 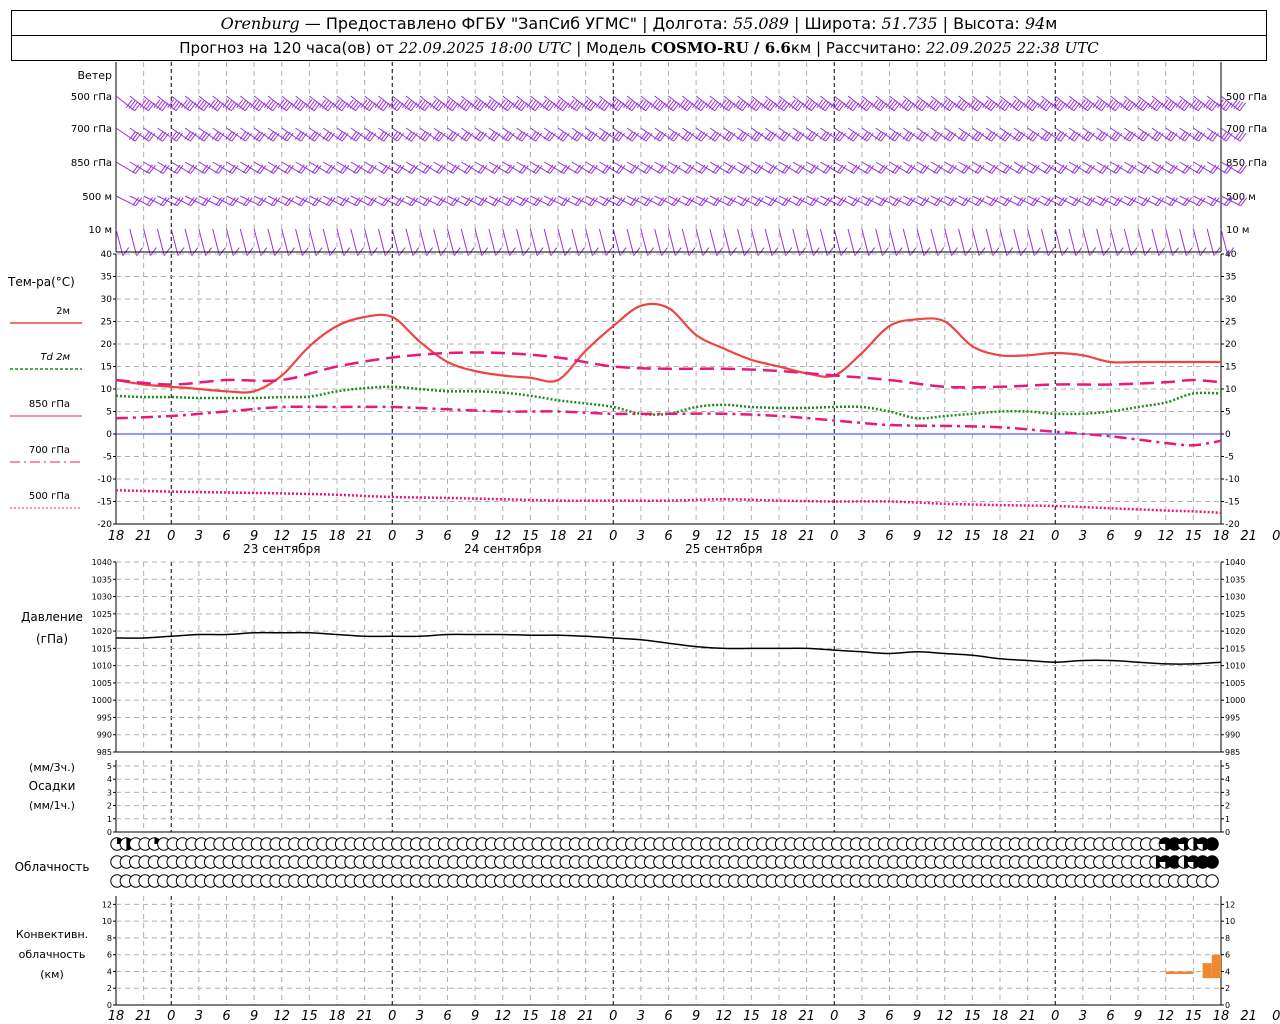 I want to click on temp-tick-left: -5, so click(x=107, y=458).